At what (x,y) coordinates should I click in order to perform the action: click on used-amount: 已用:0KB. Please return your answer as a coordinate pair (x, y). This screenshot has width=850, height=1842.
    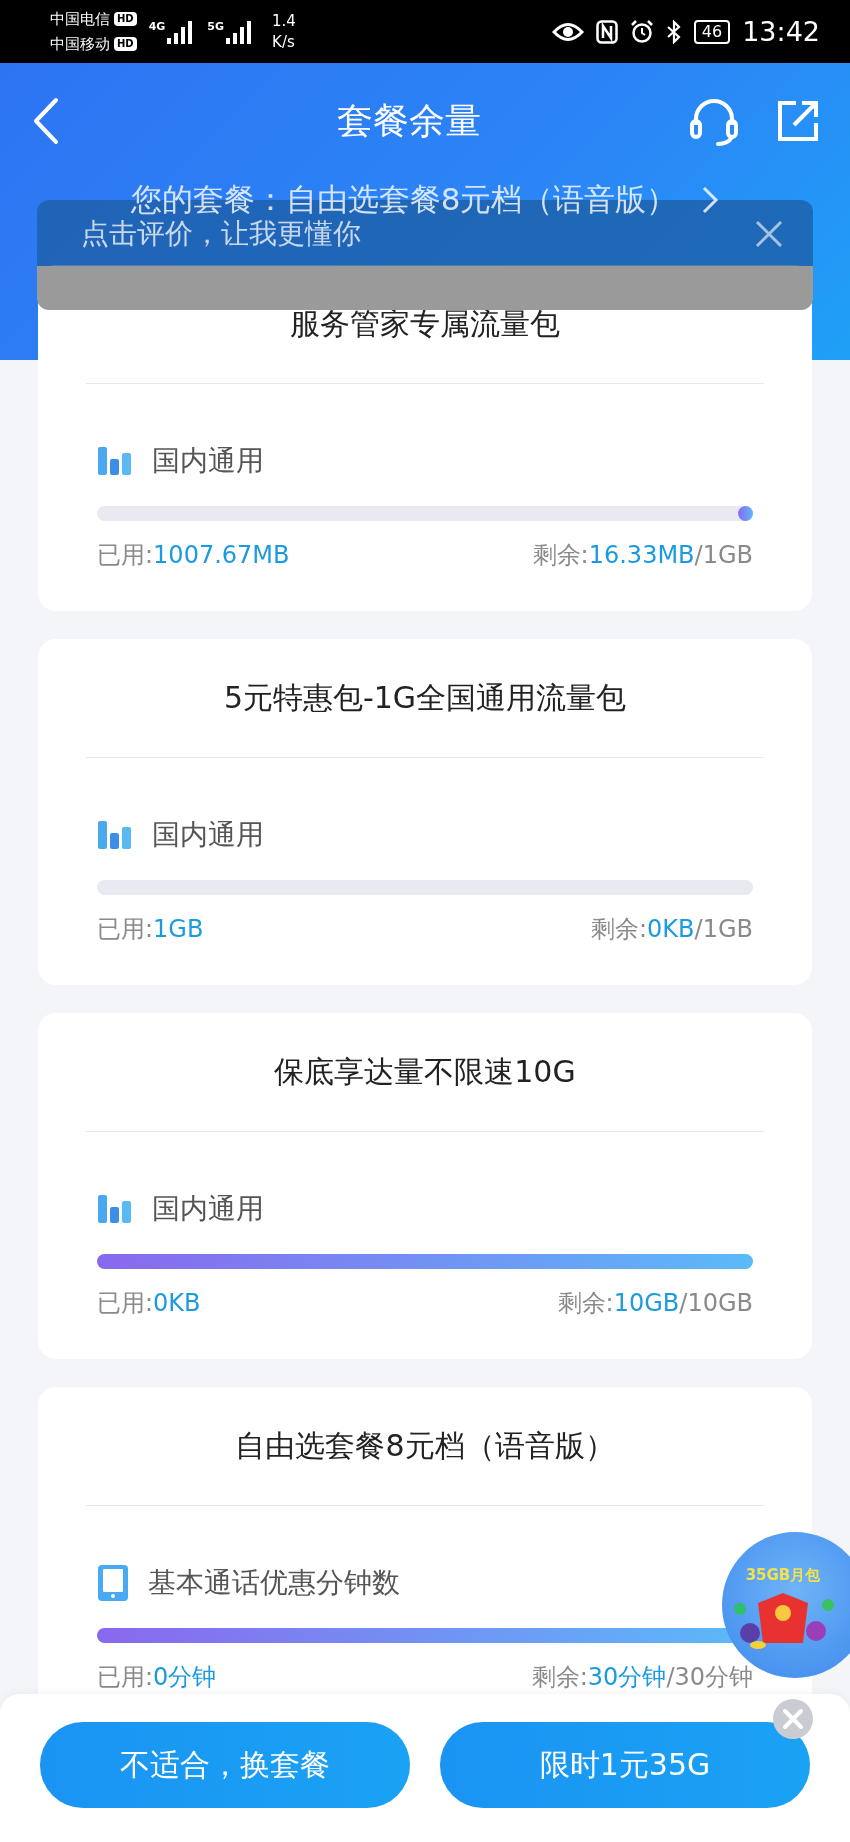
    Looking at the image, I should click on (149, 1303).